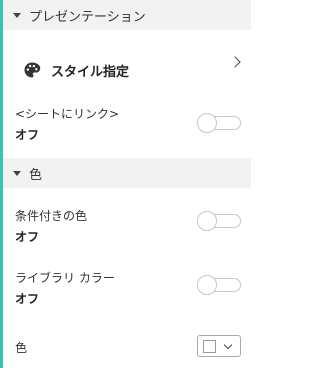  What do you see at coordinates (219, 221) in the screenshot?
I see `conditional-color-toggle` at bounding box center [219, 221].